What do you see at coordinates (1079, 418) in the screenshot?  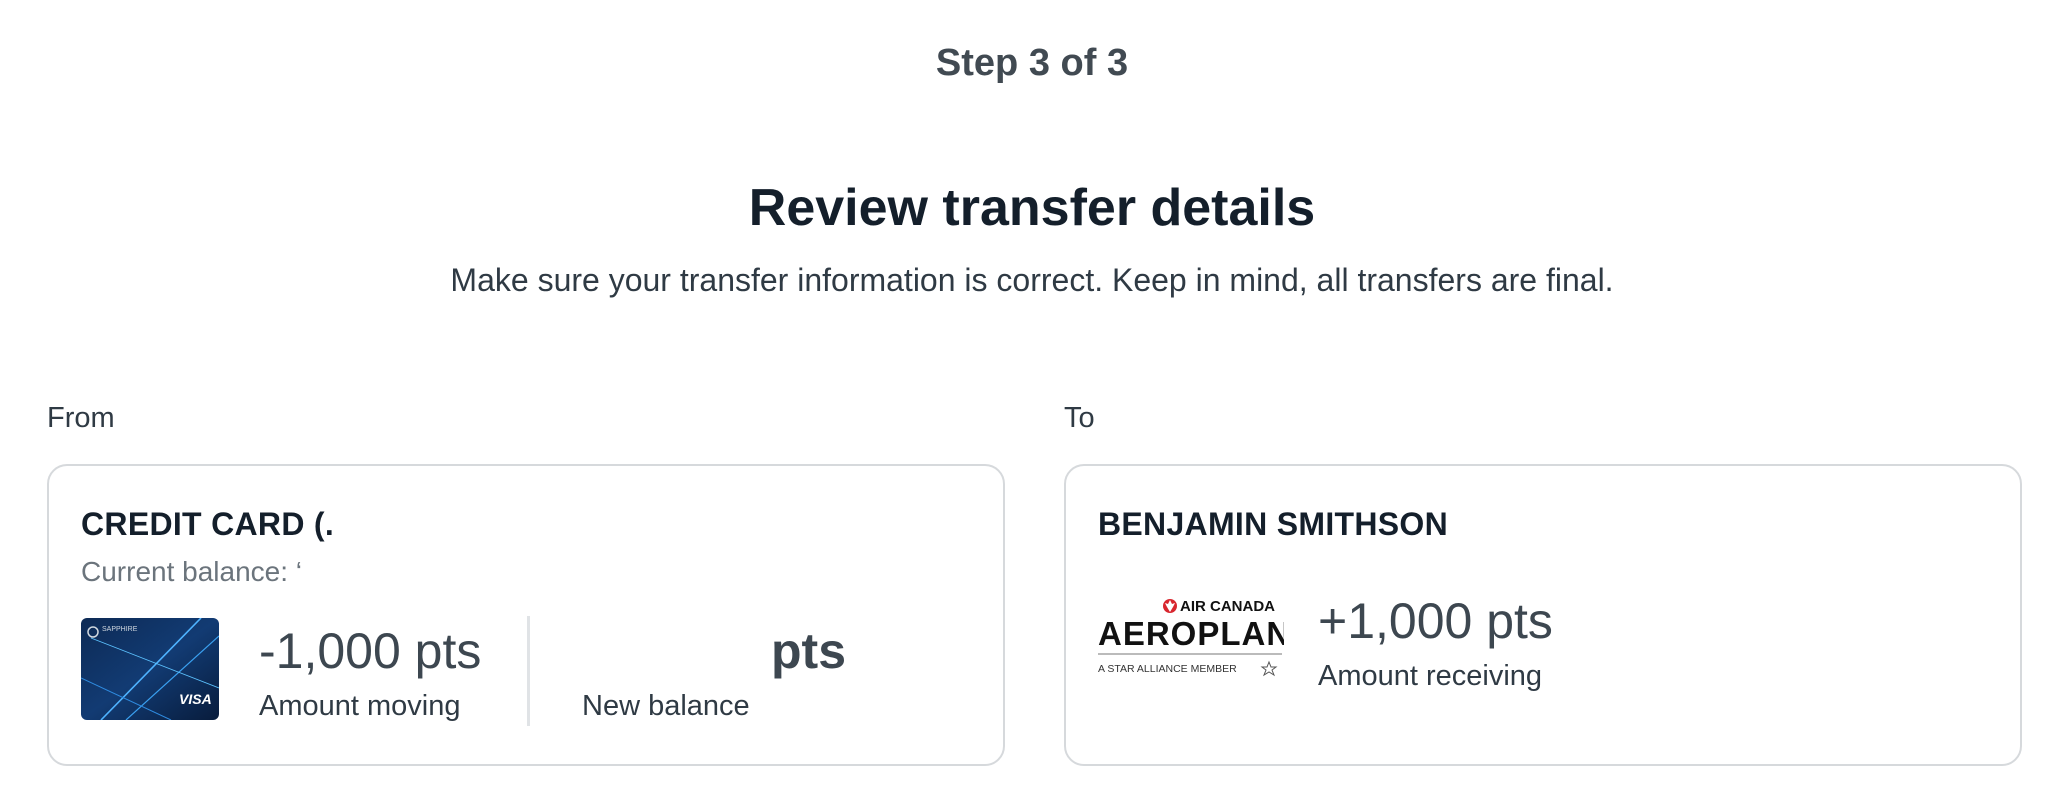 I see `to-label: To` at bounding box center [1079, 418].